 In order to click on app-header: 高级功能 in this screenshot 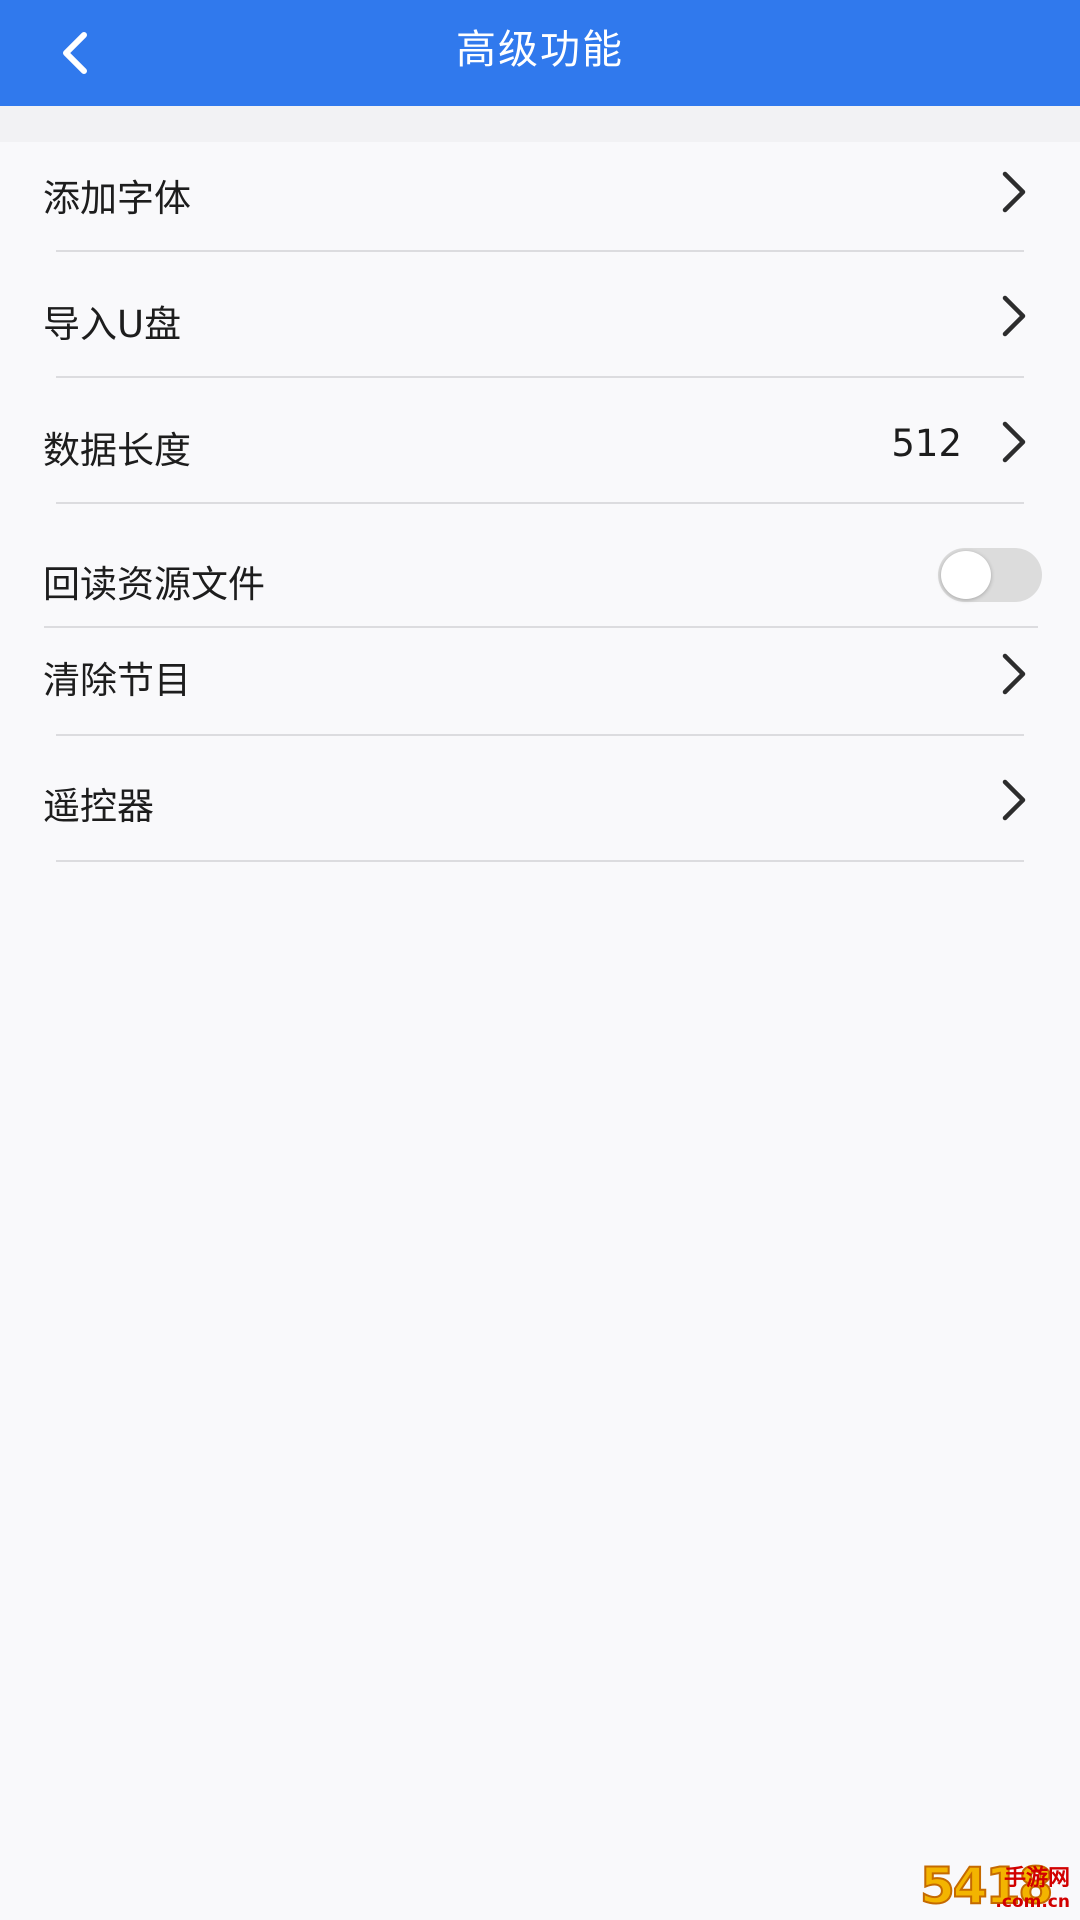, I will do `click(540, 53)`.